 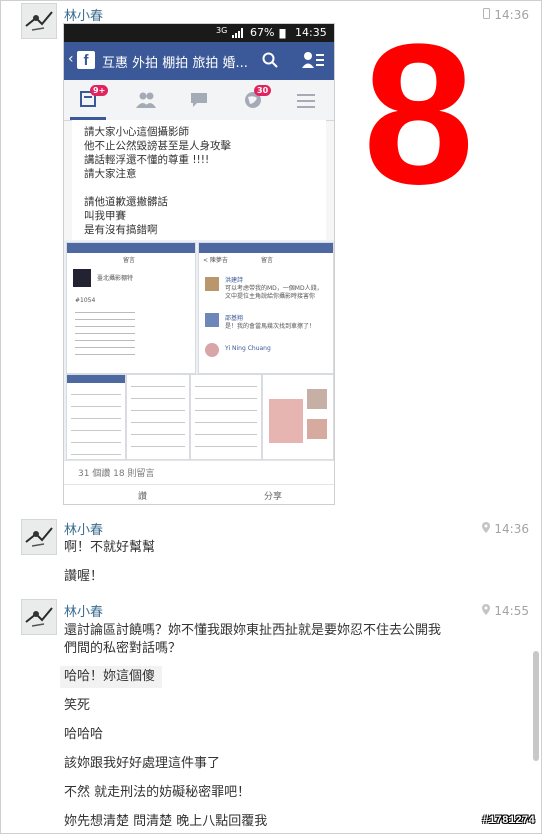 What do you see at coordinates (71, 59) in the screenshot?
I see `back-icon: ‹` at bounding box center [71, 59].